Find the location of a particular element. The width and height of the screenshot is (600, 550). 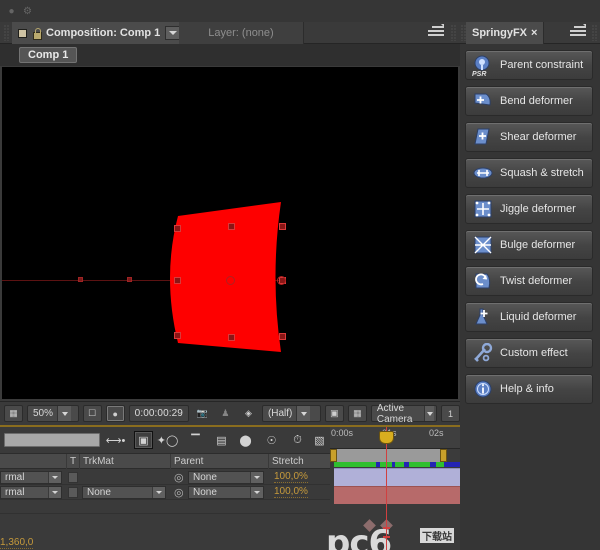

table-row: rmal None ◎ None 100,0% is located at coordinates (165, 492).